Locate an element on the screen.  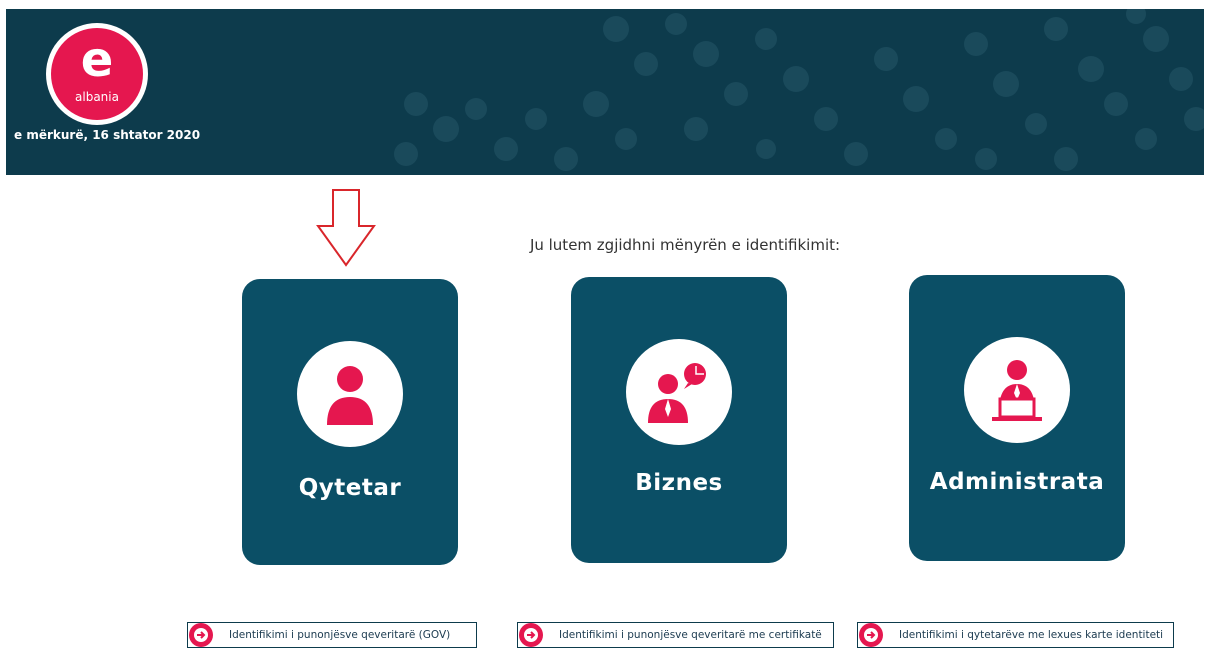
business-icon is located at coordinates (679, 392).